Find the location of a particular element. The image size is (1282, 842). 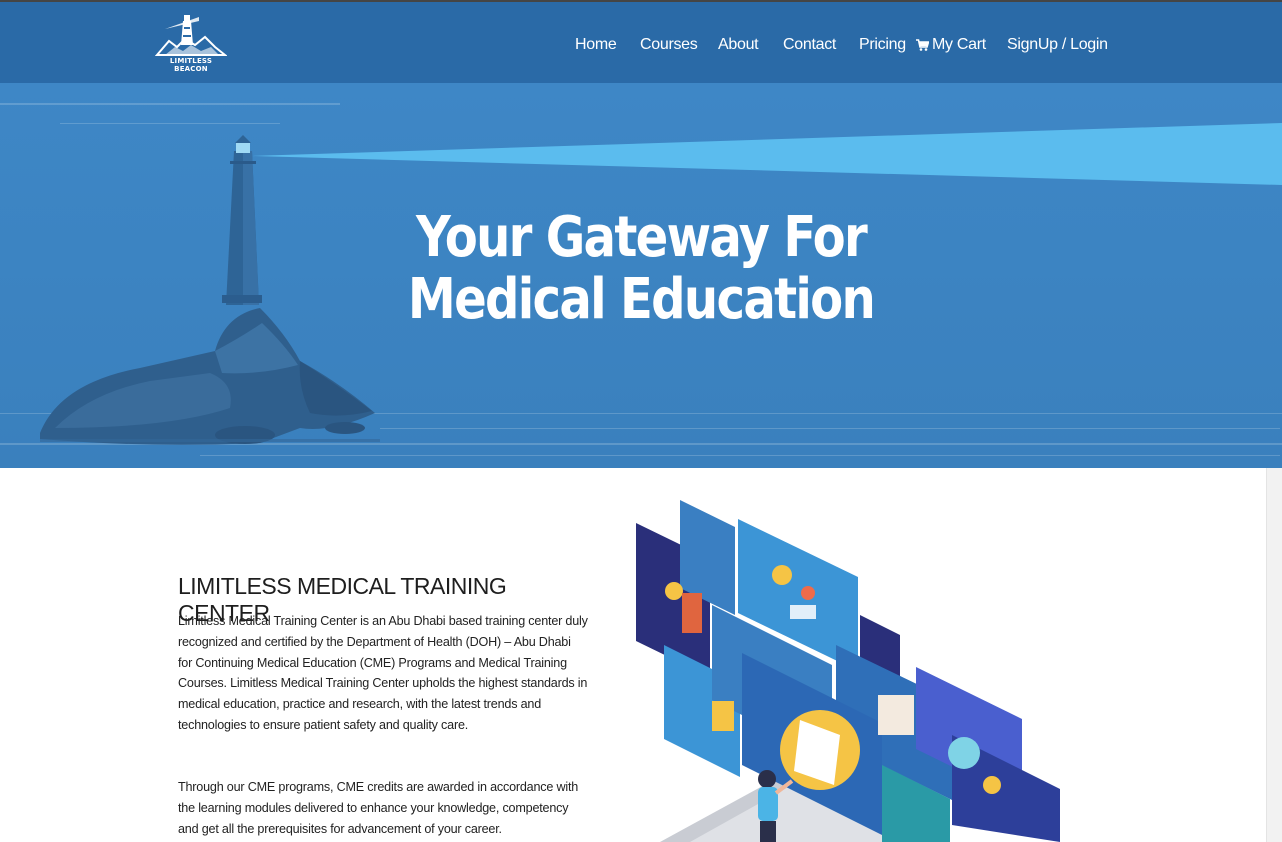

hero-title-line-2: Medical Education is located at coordinates (641, 299).